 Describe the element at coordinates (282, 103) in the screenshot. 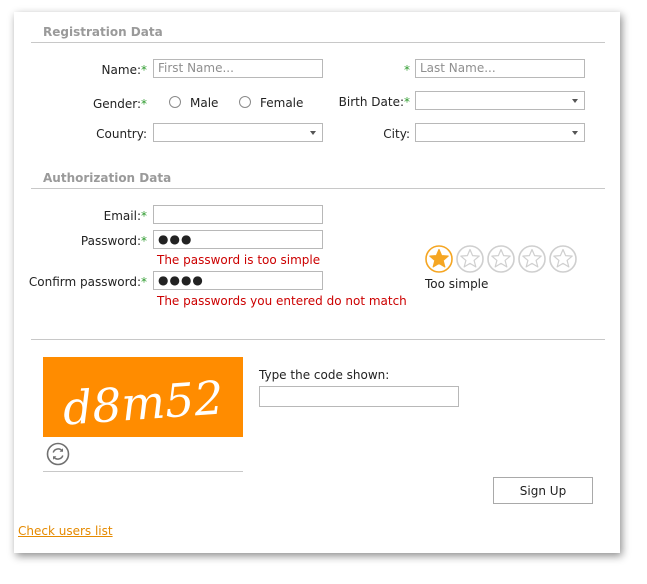

I see `gender-female-label: Female` at that location.